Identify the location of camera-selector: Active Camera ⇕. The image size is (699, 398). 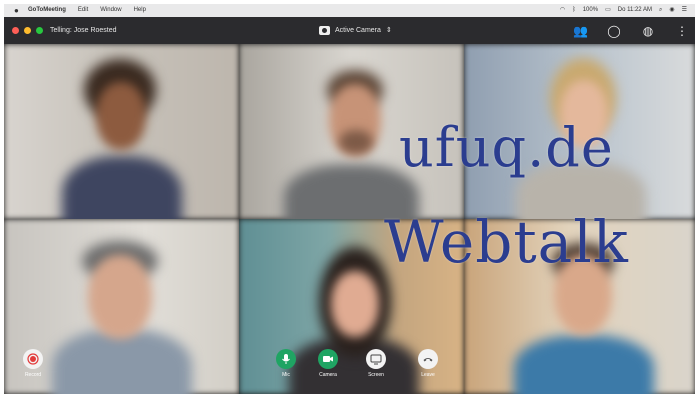
(355, 30).